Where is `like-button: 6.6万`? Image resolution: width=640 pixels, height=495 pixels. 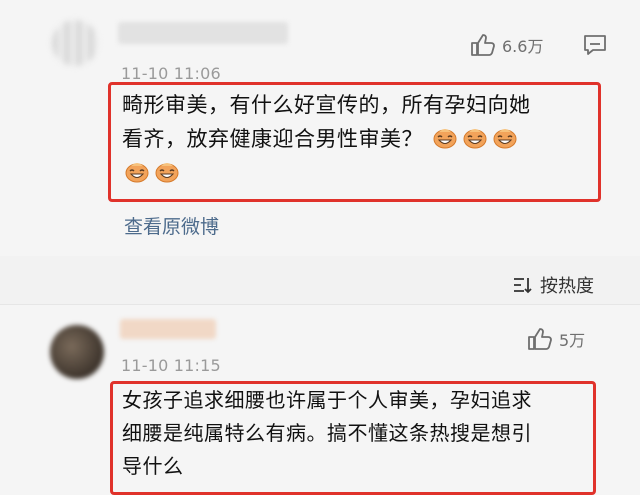 like-button: 6.6万 is located at coordinates (506, 45).